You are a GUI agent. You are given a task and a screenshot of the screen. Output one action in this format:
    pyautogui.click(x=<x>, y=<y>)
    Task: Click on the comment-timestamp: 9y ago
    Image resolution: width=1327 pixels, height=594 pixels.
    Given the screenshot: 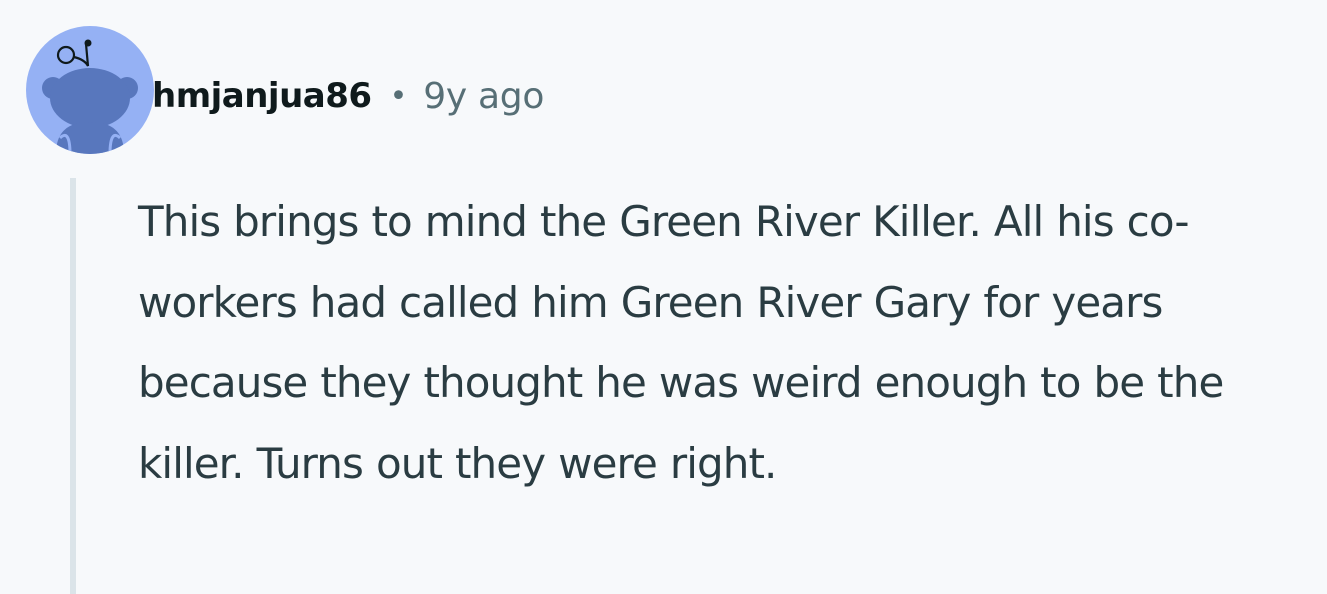 What is the action you would take?
    pyautogui.click(x=483, y=96)
    